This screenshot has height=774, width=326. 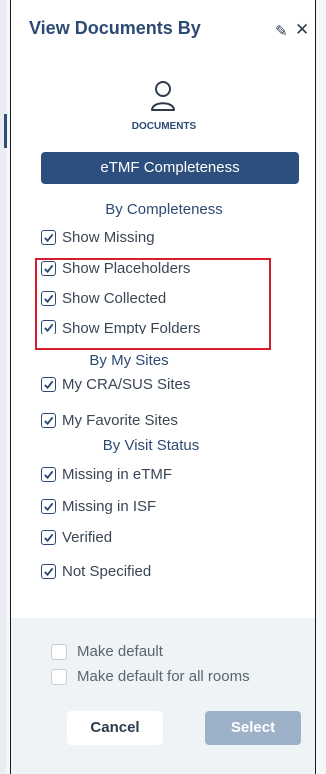 What do you see at coordinates (129, 360) in the screenshot?
I see `section-heading-sites: By My Sites` at bounding box center [129, 360].